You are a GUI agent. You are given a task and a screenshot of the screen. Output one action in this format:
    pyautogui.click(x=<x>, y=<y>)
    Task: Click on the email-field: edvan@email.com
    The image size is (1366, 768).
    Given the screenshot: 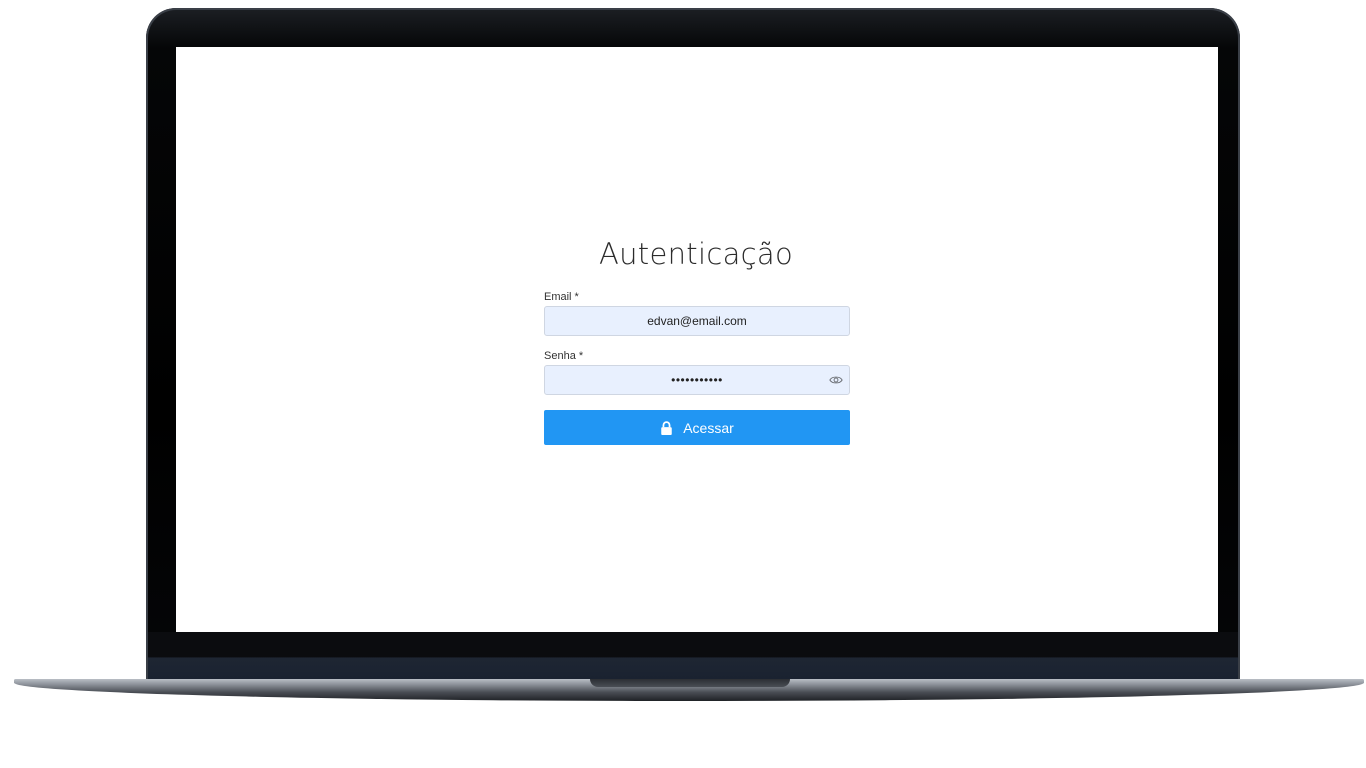 What is the action you would take?
    pyautogui.click(x=697, y=321)
    